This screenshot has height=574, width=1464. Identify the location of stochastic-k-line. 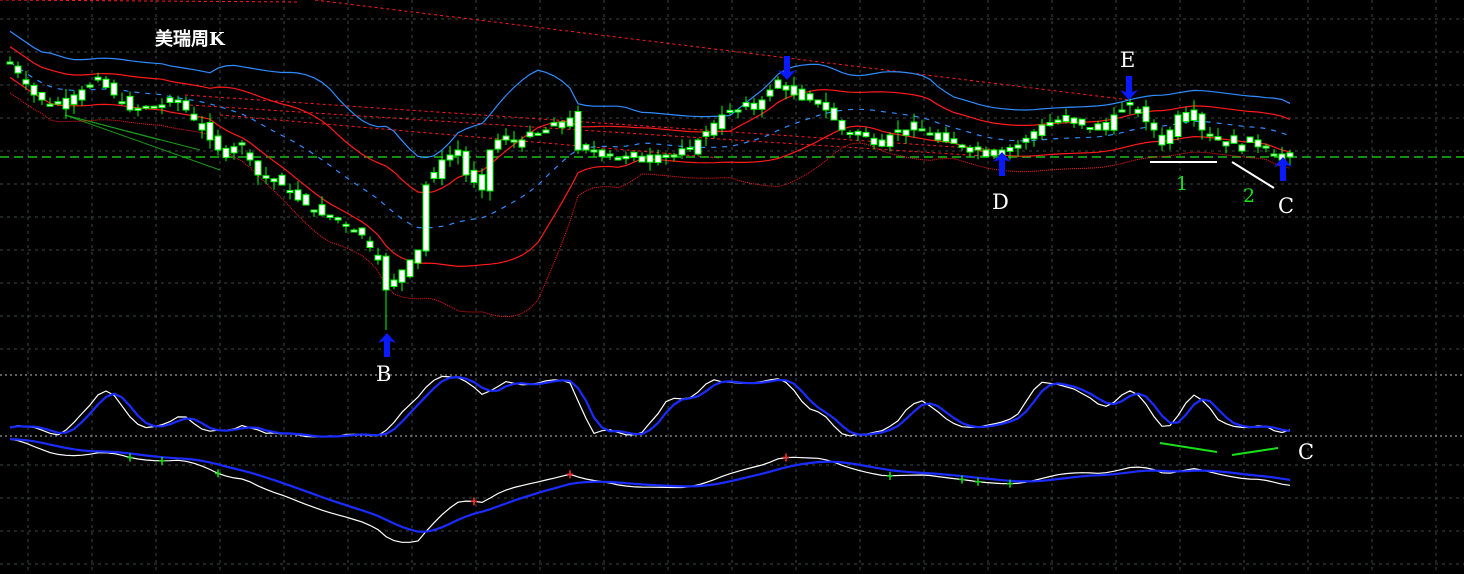
(650, 406).